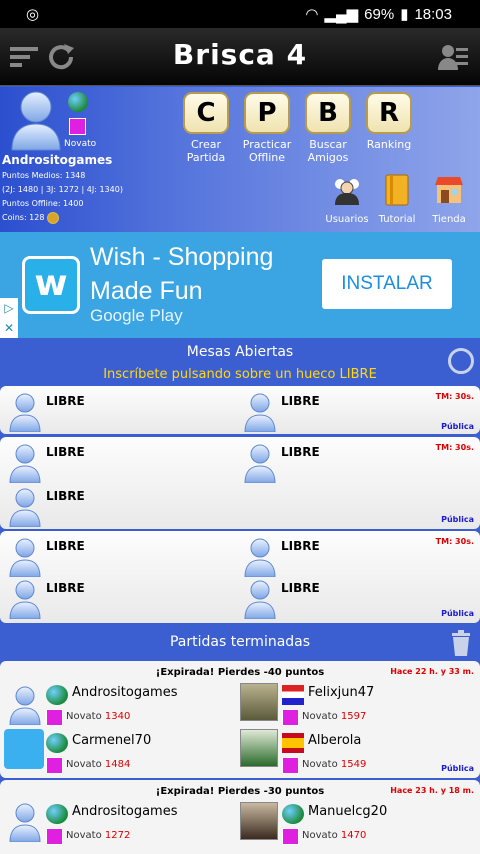 This screenshot has height=854, width=480. Describe the element at coordinates (267, 113) in the screenshot. I see `practicar-key-icon: P` at that location.